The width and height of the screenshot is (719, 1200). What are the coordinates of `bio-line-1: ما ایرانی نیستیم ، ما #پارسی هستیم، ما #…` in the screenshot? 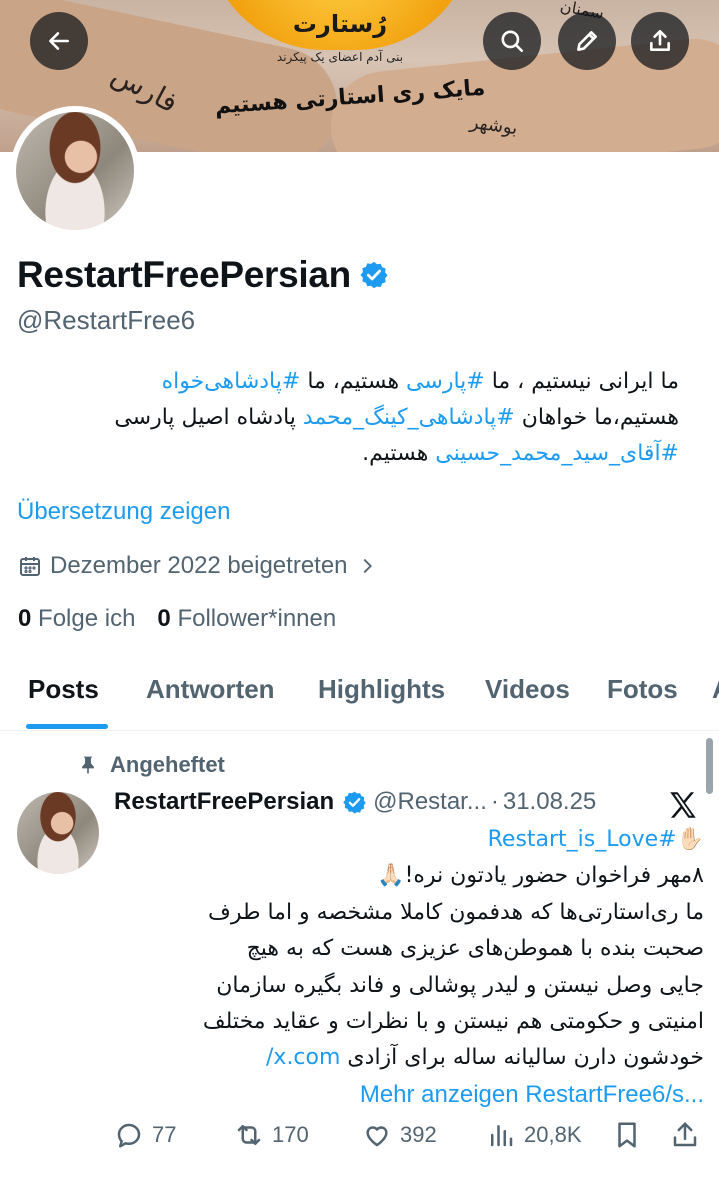 It's located at (347, 382).